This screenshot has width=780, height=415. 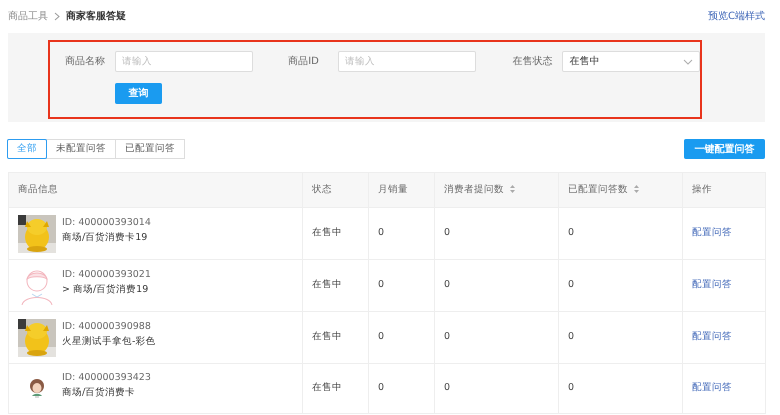 What do you see at coordinates (584, 61) in the screenshot?
I see `select-value: 在售中` at bounding box center [584, 61].